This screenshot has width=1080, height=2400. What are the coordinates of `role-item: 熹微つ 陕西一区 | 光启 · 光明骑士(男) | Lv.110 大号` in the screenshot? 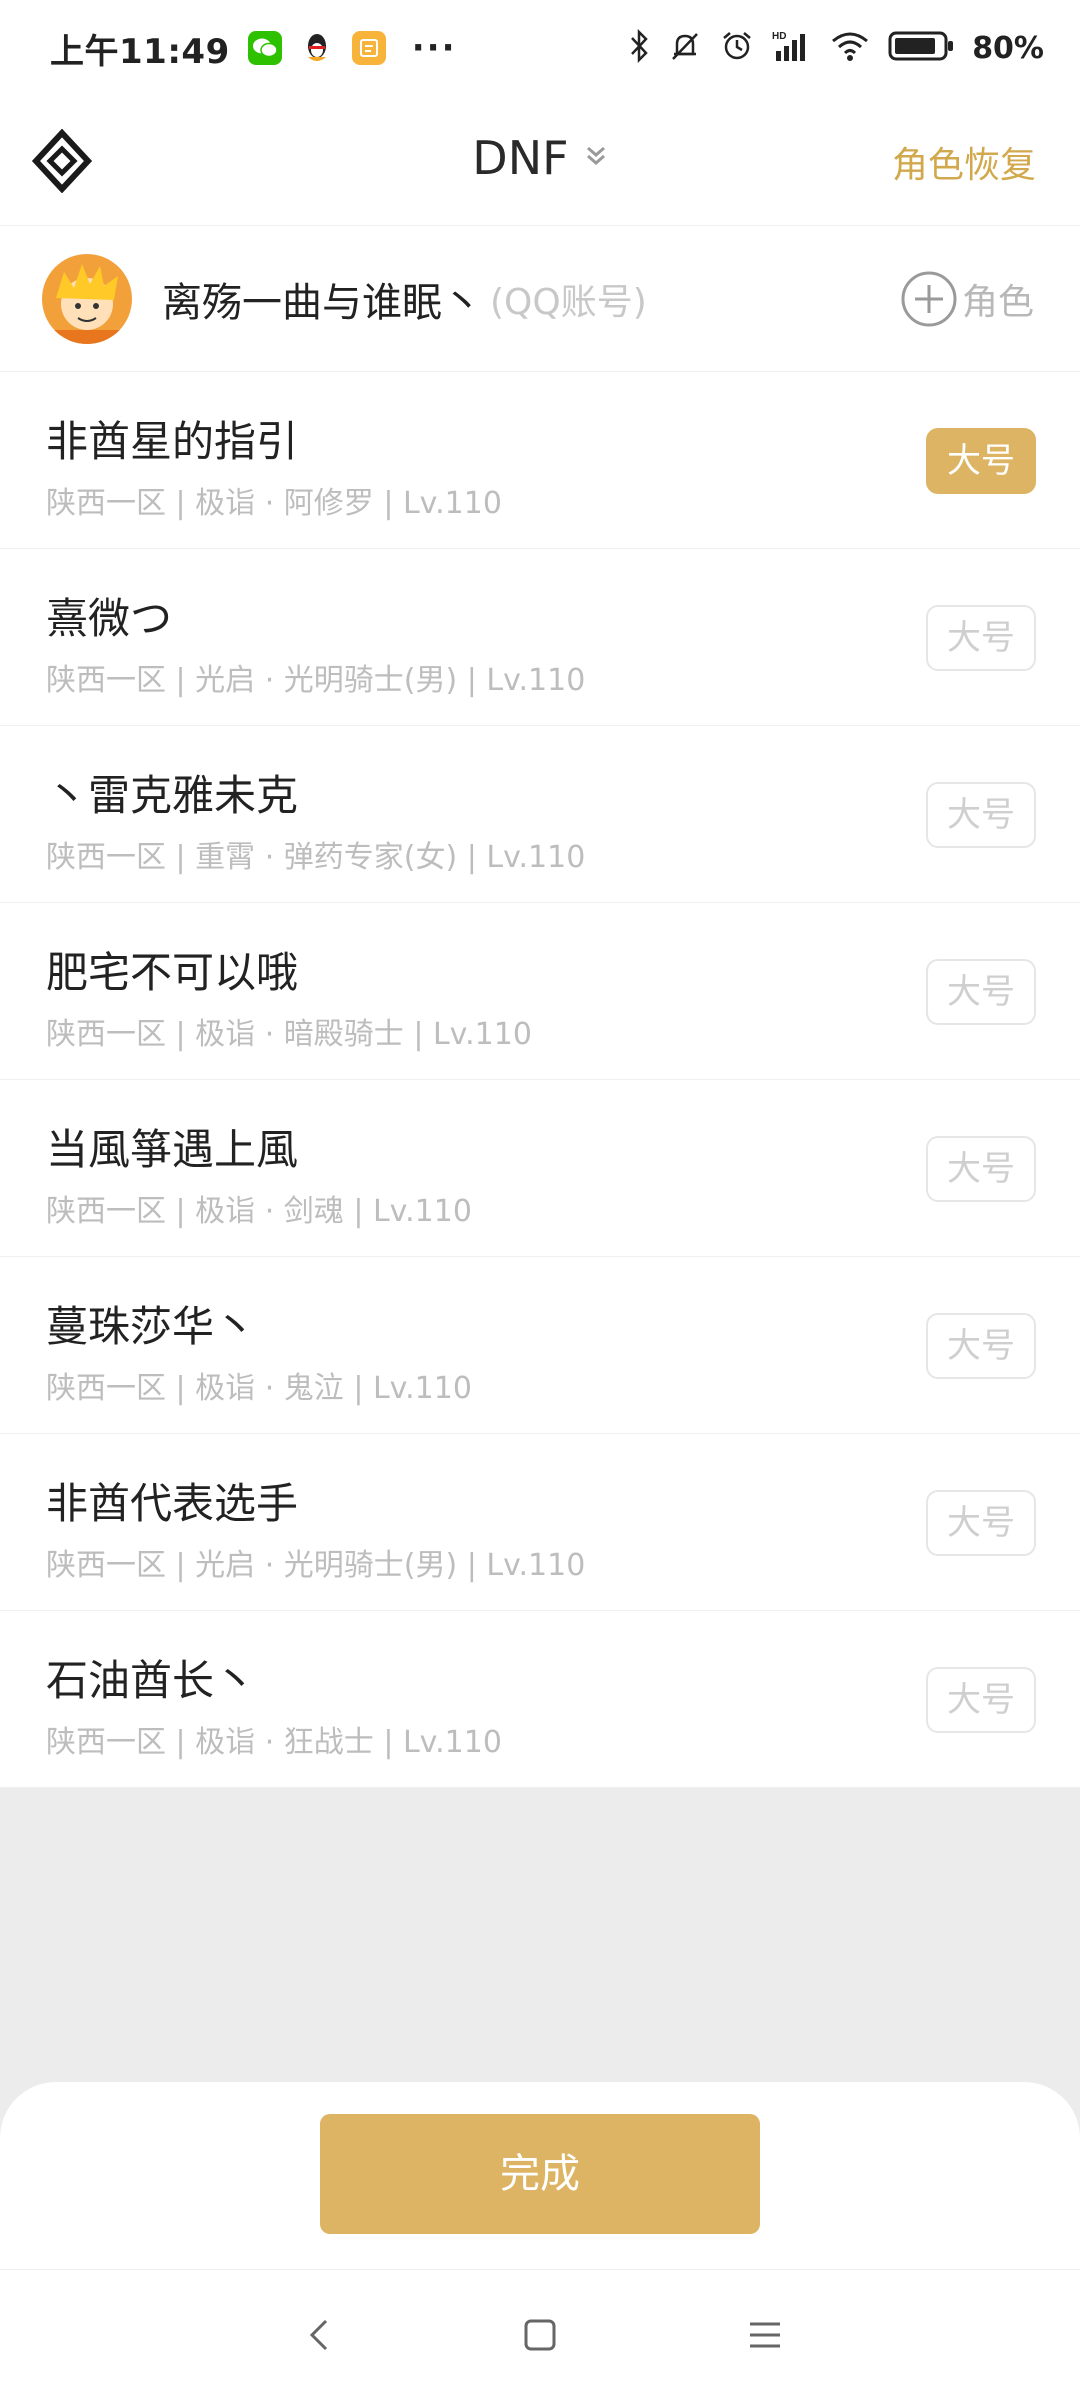 It's located at (540, 637).